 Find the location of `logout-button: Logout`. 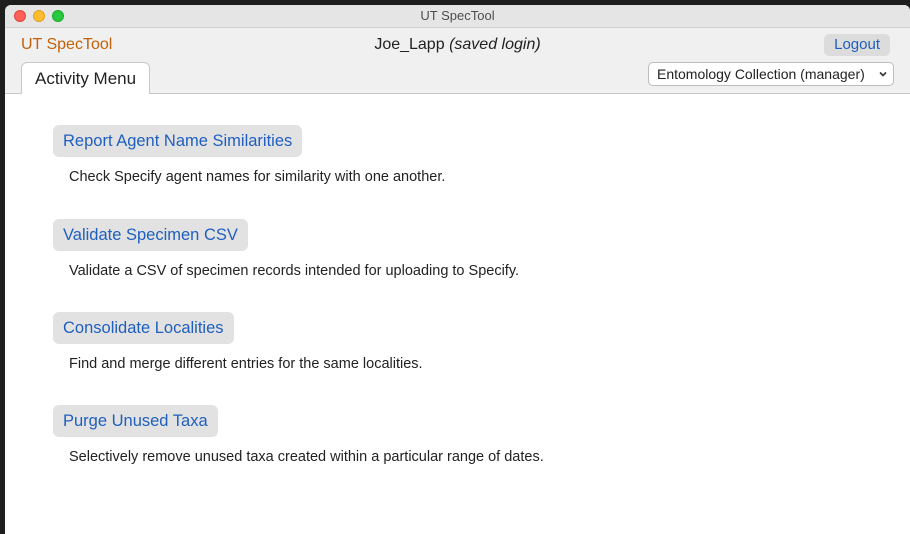

logout-button: Logout is located at coordinates (857, 45).